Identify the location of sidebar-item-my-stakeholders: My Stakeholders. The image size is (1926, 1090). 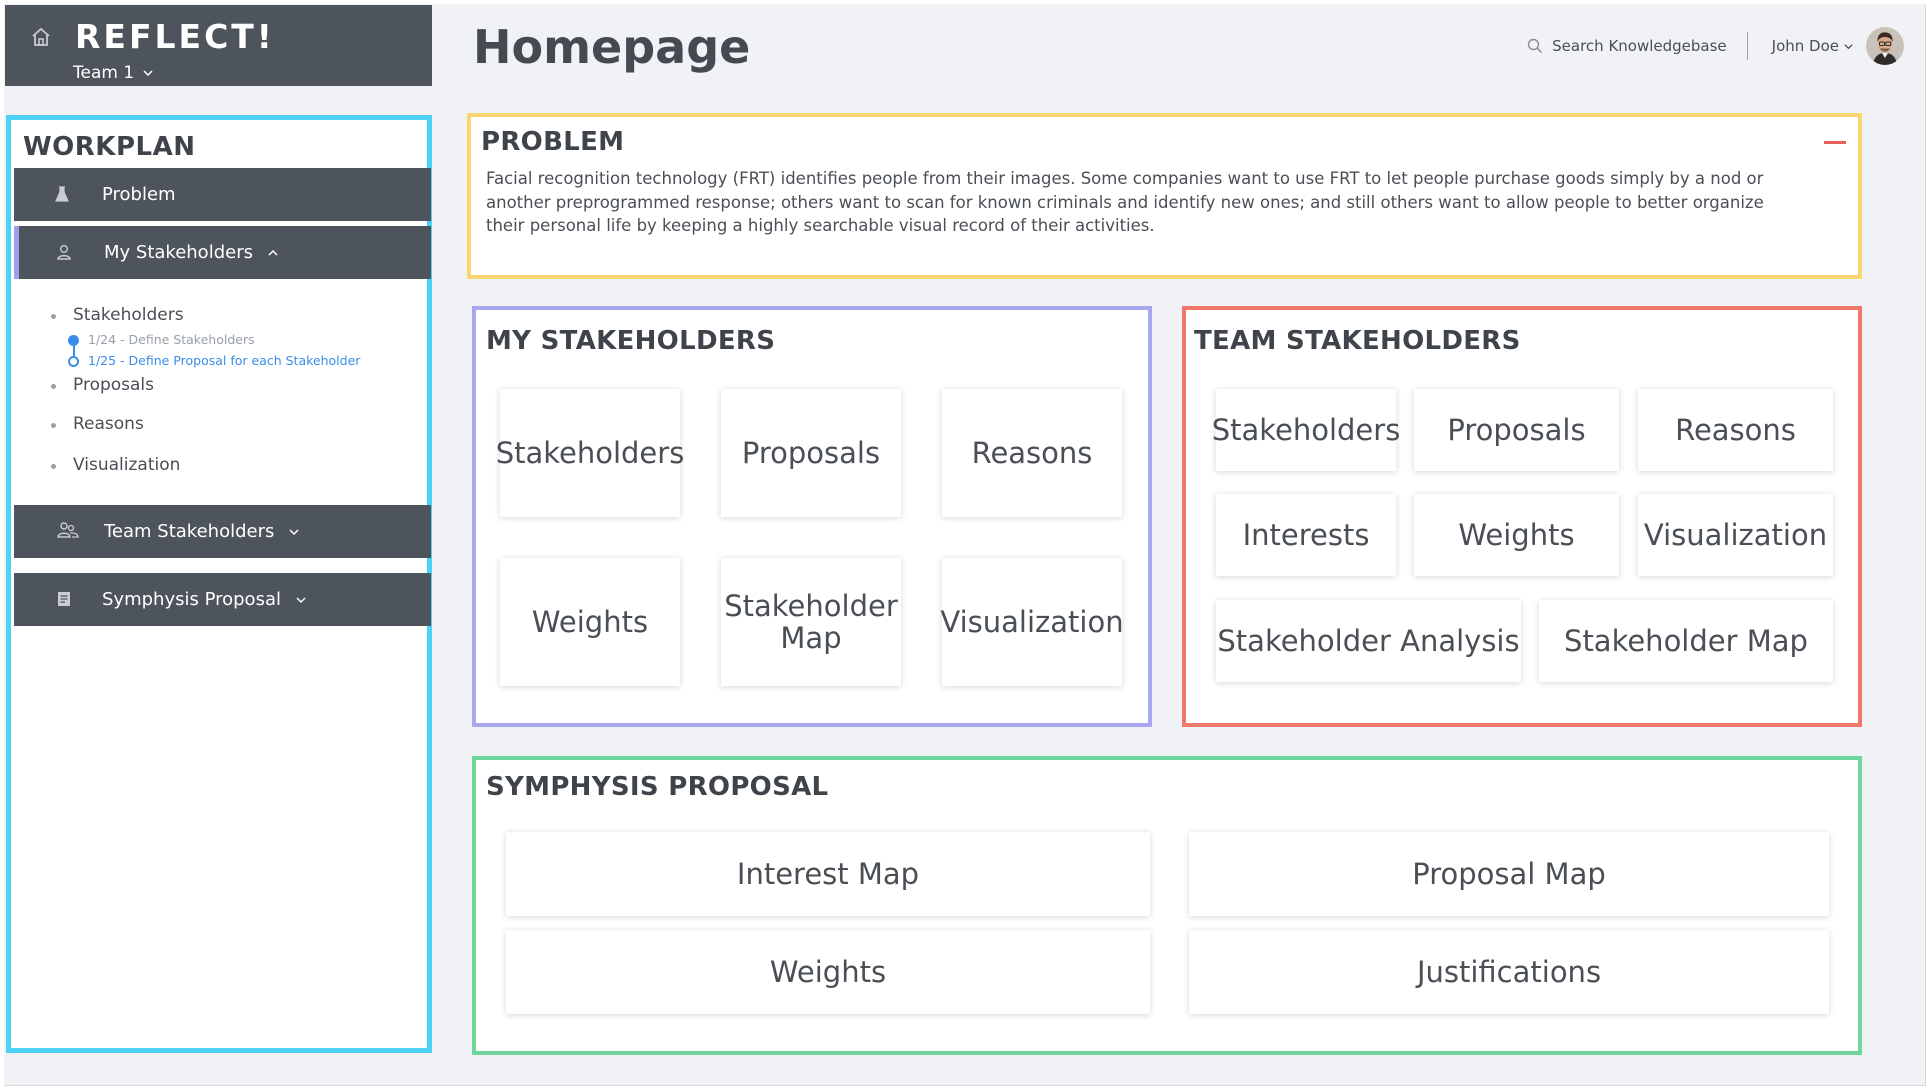
(222, 252).